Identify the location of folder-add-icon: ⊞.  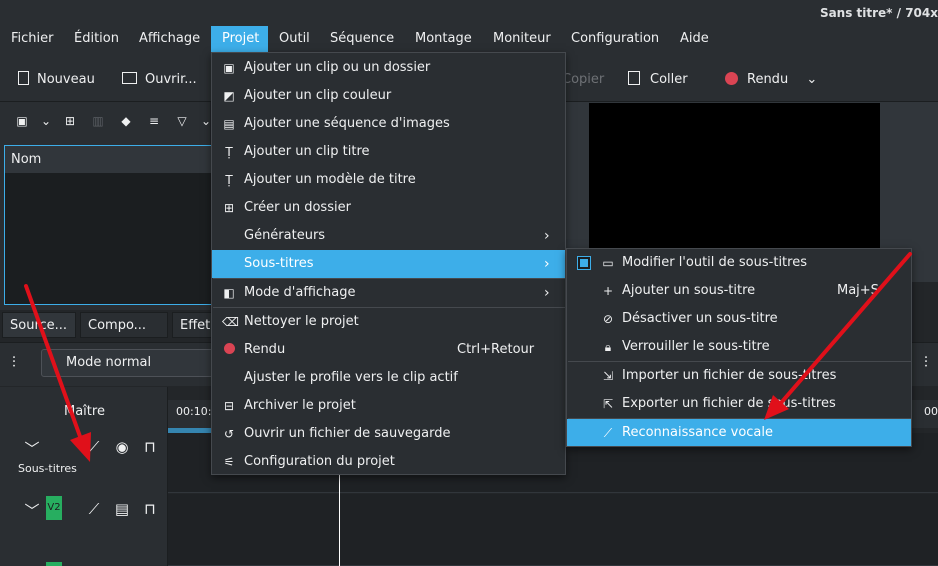
(70, 121).